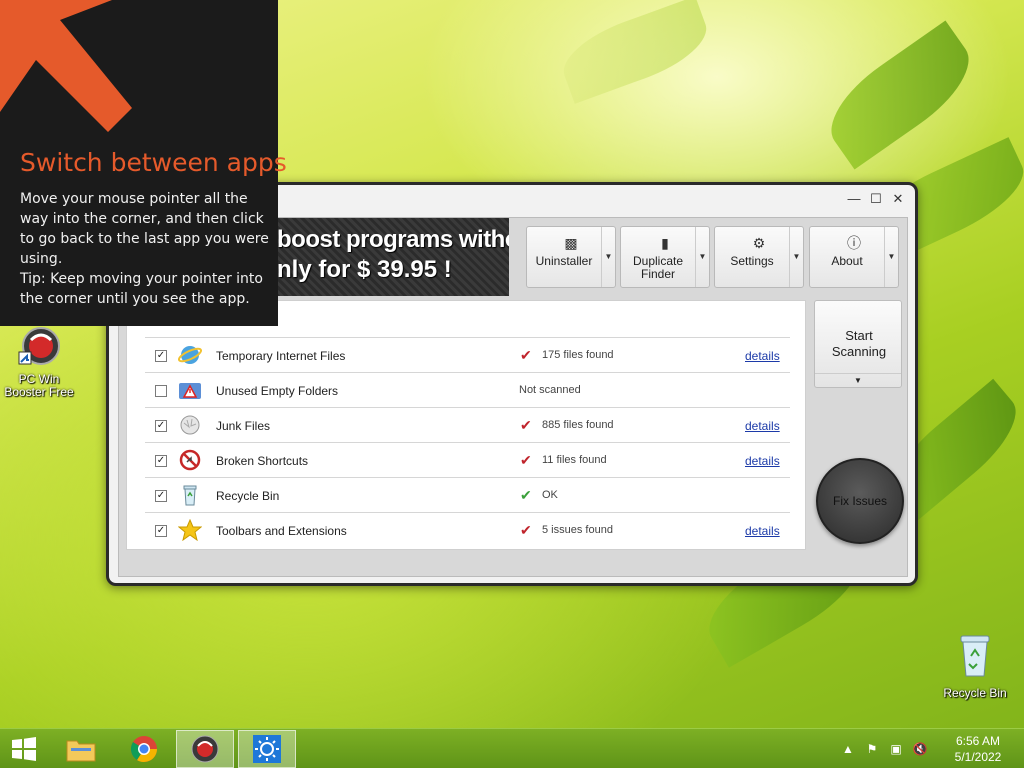 The image size is (1024, 768). I want to click on system-tray: ▲ ⚑ ▣ 🔇 6:56 AM 5/1/2022, so click(930, 748).